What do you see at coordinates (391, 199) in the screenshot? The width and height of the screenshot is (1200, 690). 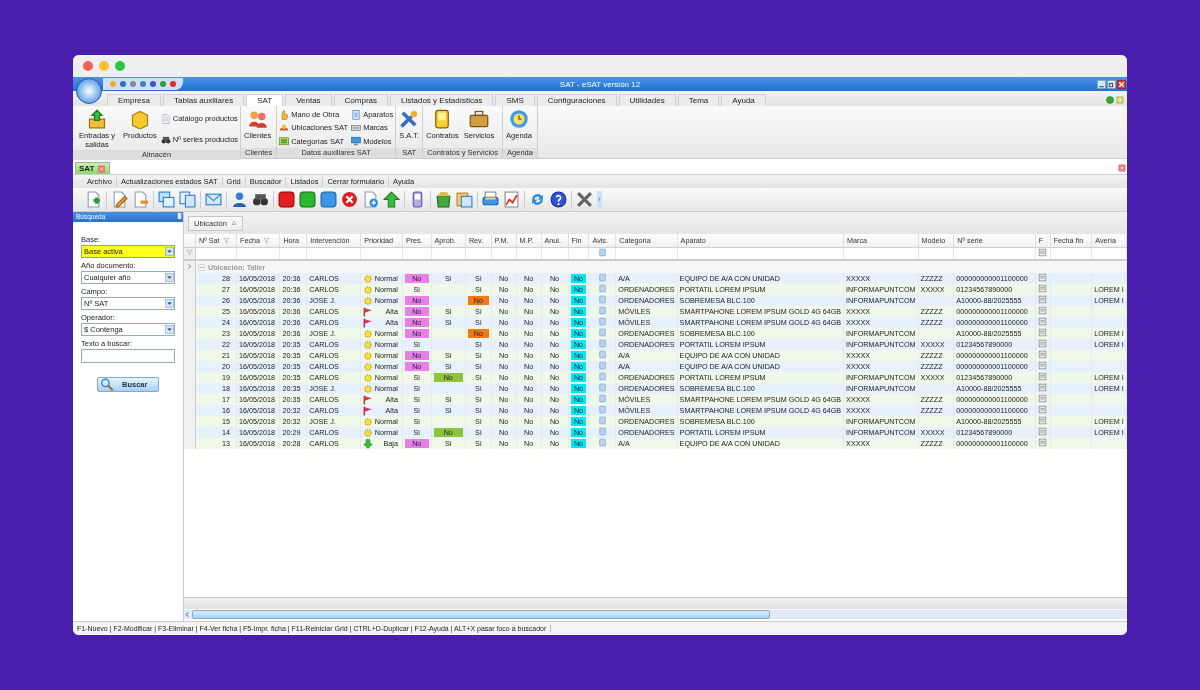 I see `up-arrow-icon` at bounding box center [391, 199].